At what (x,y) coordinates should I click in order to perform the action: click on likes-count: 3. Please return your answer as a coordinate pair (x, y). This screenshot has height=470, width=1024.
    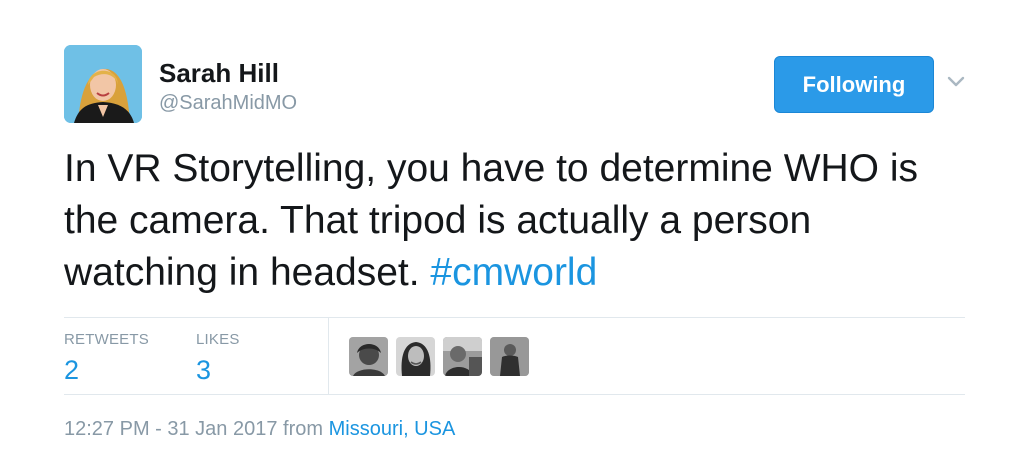
    Looking at the image, I should click on (218, 370).